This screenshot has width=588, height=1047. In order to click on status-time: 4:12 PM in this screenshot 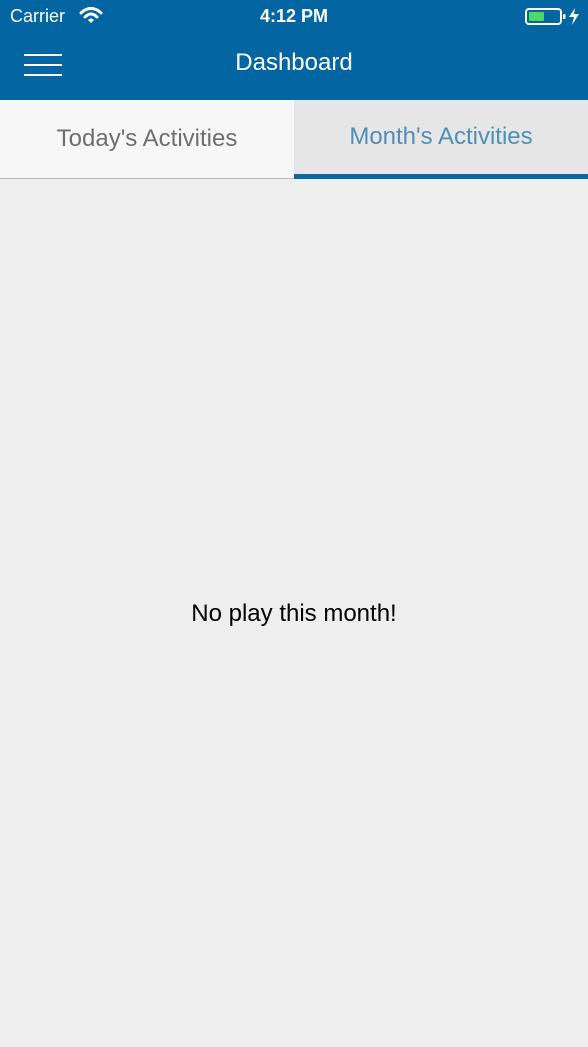, I will do `click(294, 16)`.